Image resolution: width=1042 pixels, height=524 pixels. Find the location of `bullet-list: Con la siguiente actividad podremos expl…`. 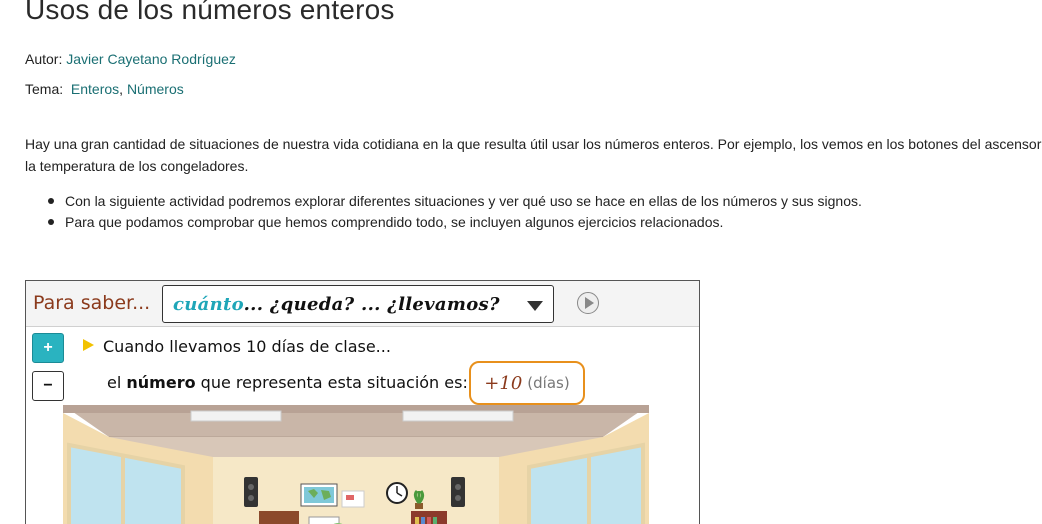

bullet-list: Con la siguiente actividad podremos expl… is located at coordinates (443, 212).